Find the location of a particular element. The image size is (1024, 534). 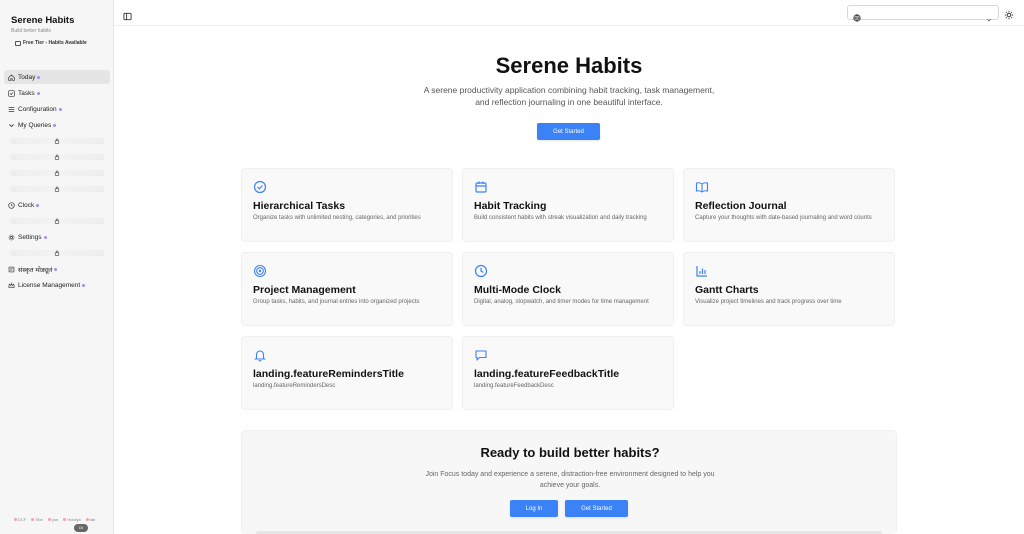

feature-title: Multi-Mode Clock is located at coordinates (517, 290).